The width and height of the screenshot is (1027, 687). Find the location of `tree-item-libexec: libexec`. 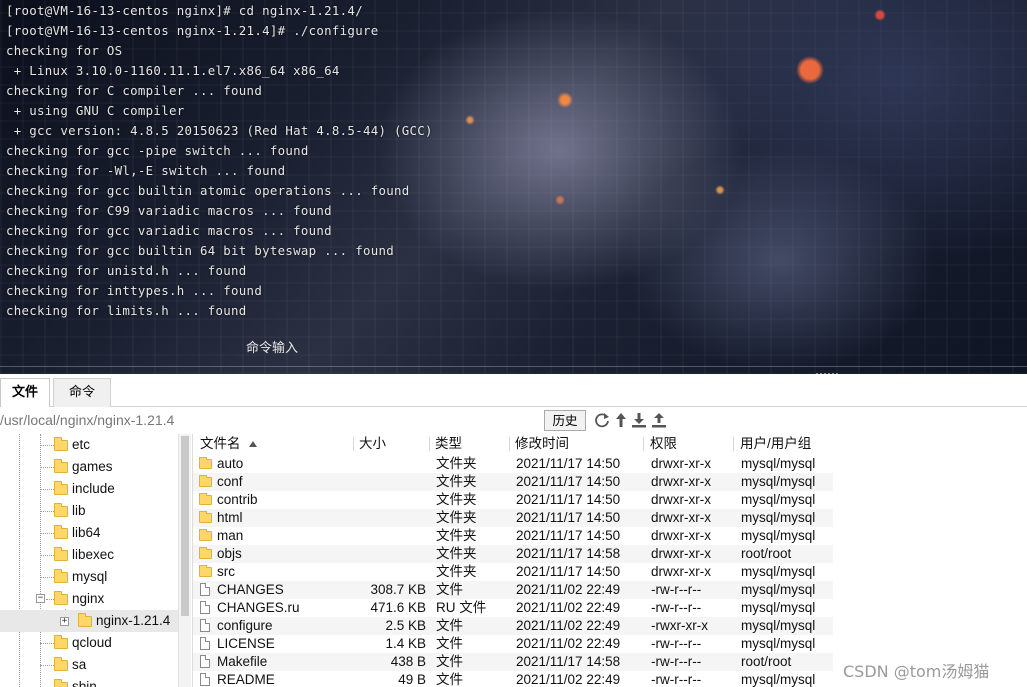

tree-item-libexec: libexec is located at coordinates (115, 555).